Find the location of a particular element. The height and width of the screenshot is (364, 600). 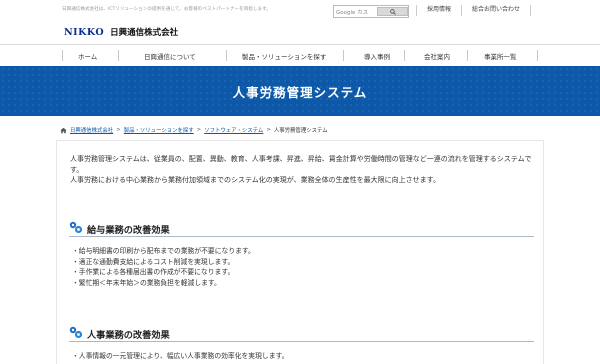

list-item: ・人事情報の一元管理により、幅広い人事業務の効率化を実現します。 is located at coordinates (180, 356).